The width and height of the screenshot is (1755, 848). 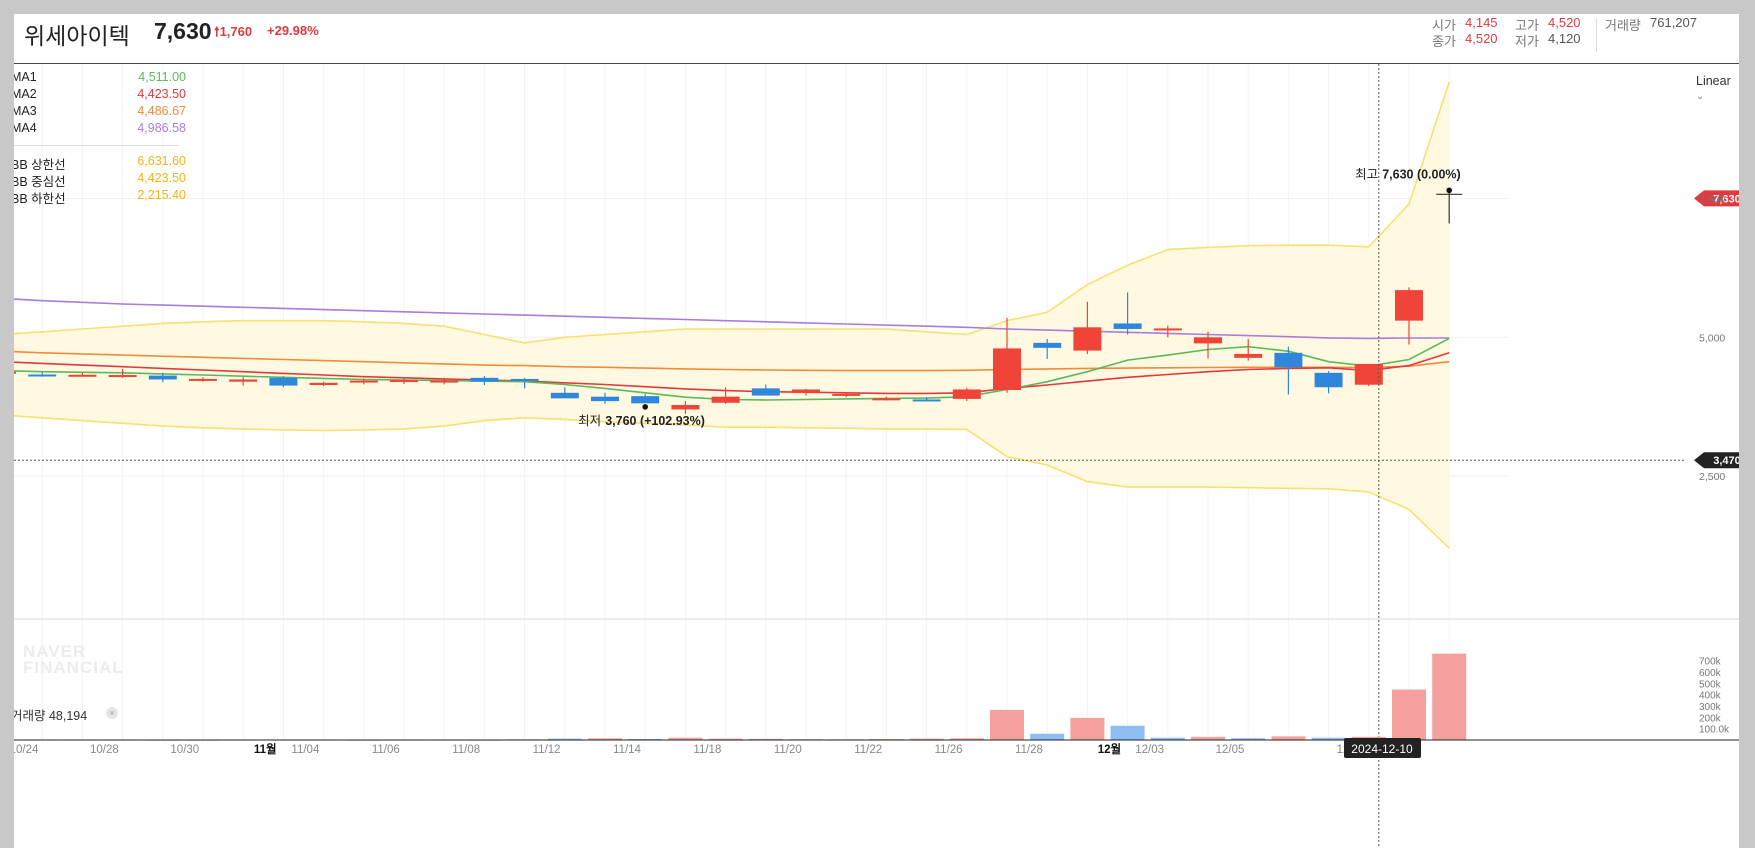 I want to click on legend-ma2: MA2 4,423.50, so click(x=102, y=95).